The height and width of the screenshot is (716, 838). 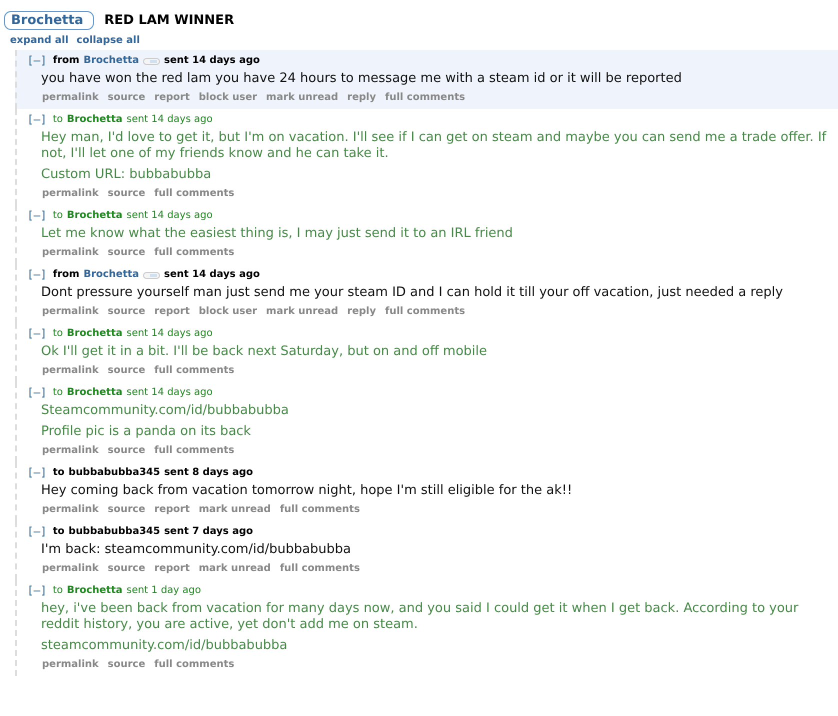 What do you see at coordinates (208, 473) in the screenshot?
I see `sent-time: sent 8 days ago` at bounding box center [208, 473].